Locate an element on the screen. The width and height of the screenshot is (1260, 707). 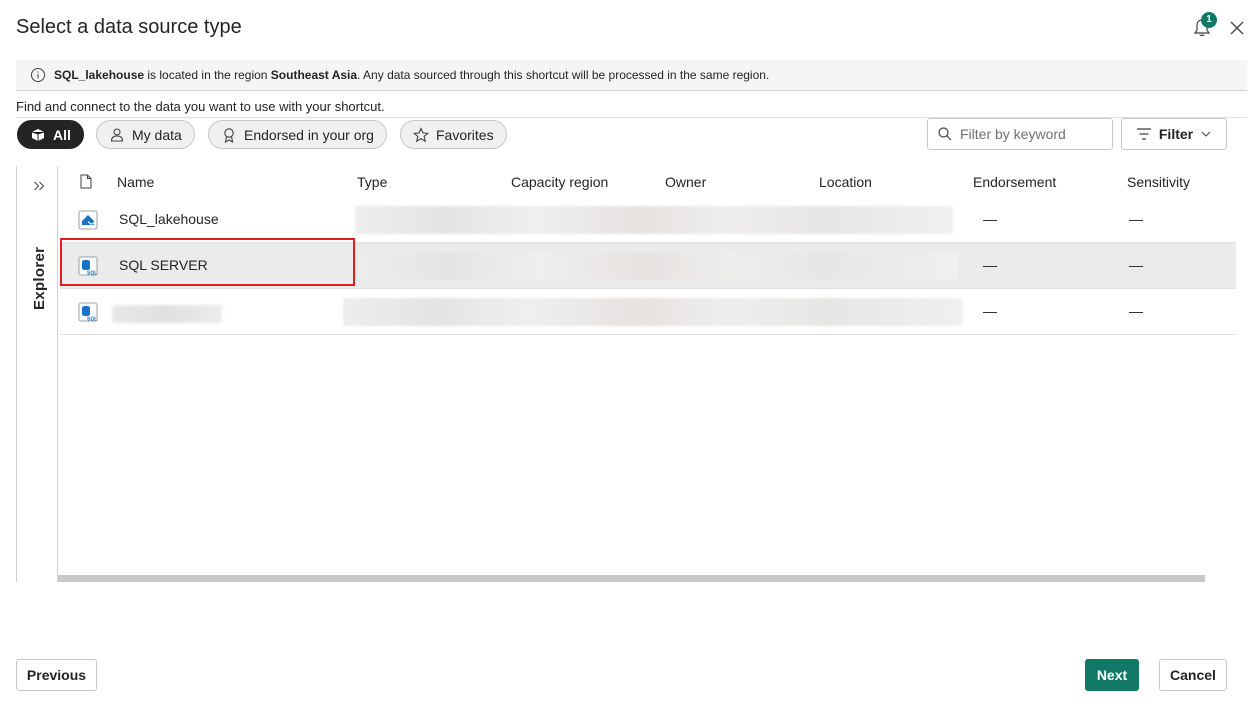
next-button: Next is located at coordinates (1112, 675).